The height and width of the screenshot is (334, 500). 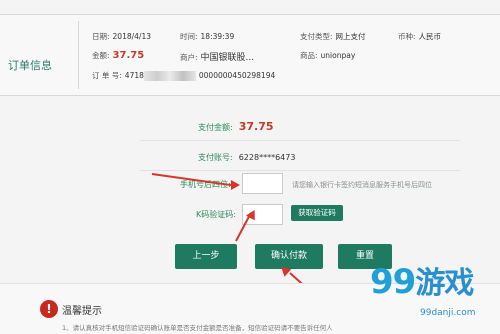 I want to click on order-time: 时间: 18:39:39, so click(x=207, y=36).